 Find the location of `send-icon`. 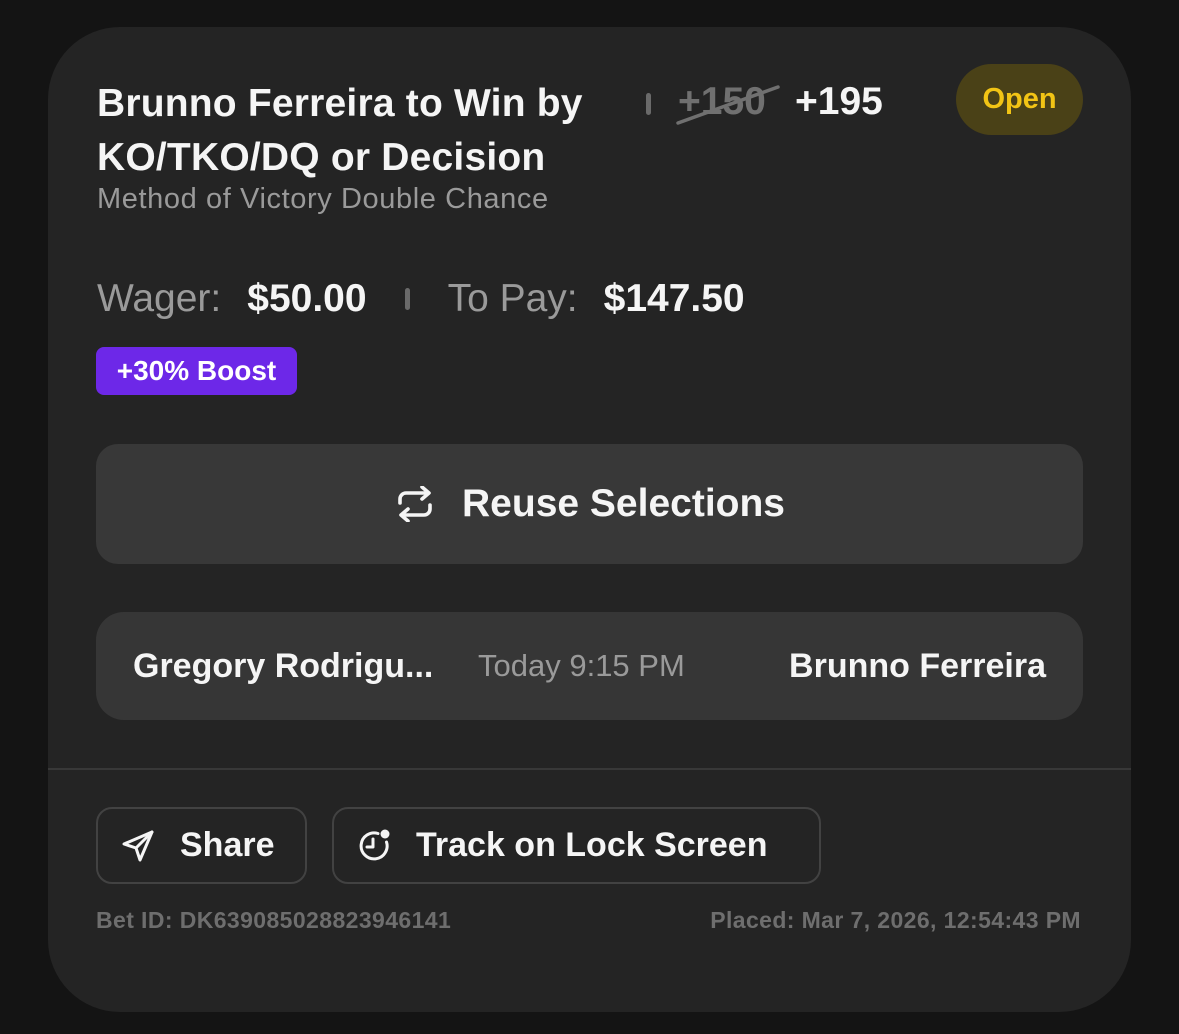

send-icon is located at coordinates (138, 845).